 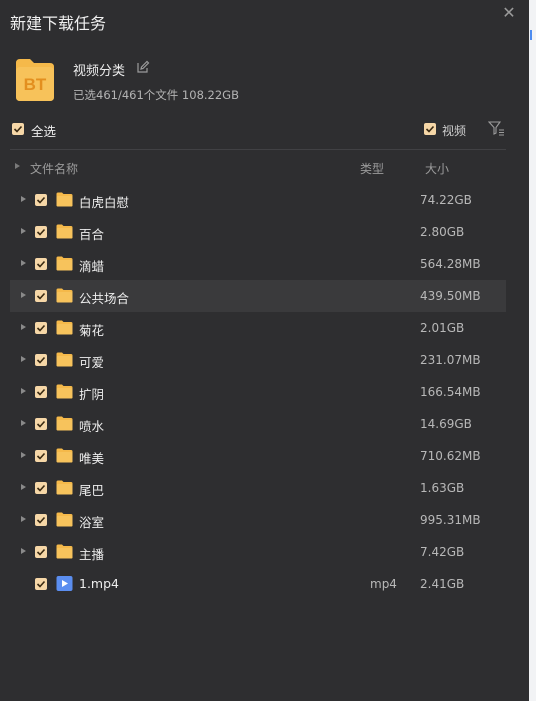 What do you see at coordinates (258, 264) in the screenshot?
I see `file-list-row: 滴蜡 564.28MB` at bounding box center [258, 264].